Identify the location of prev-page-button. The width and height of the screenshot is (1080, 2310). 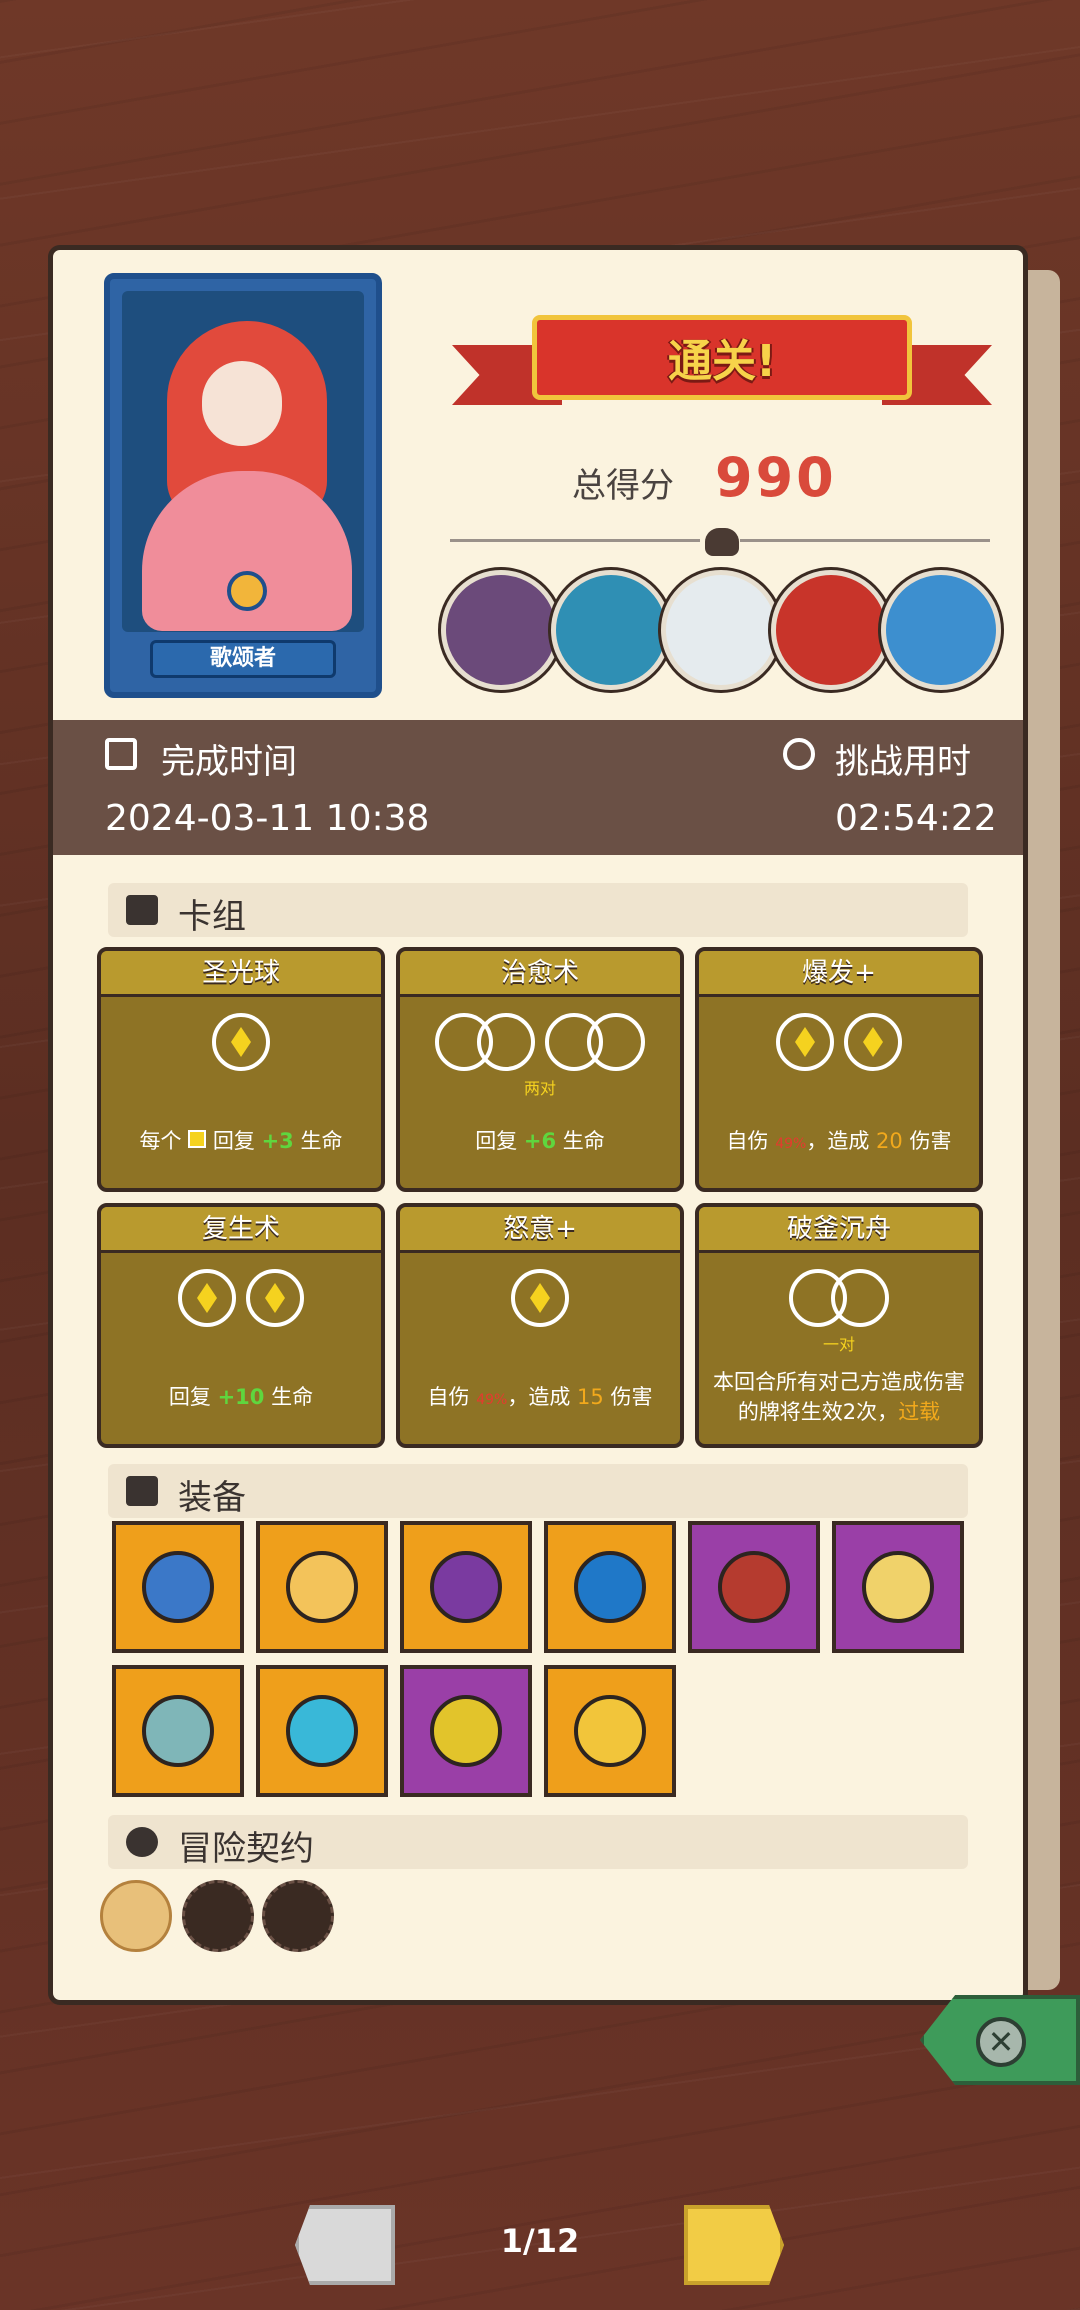
(345, 2245).